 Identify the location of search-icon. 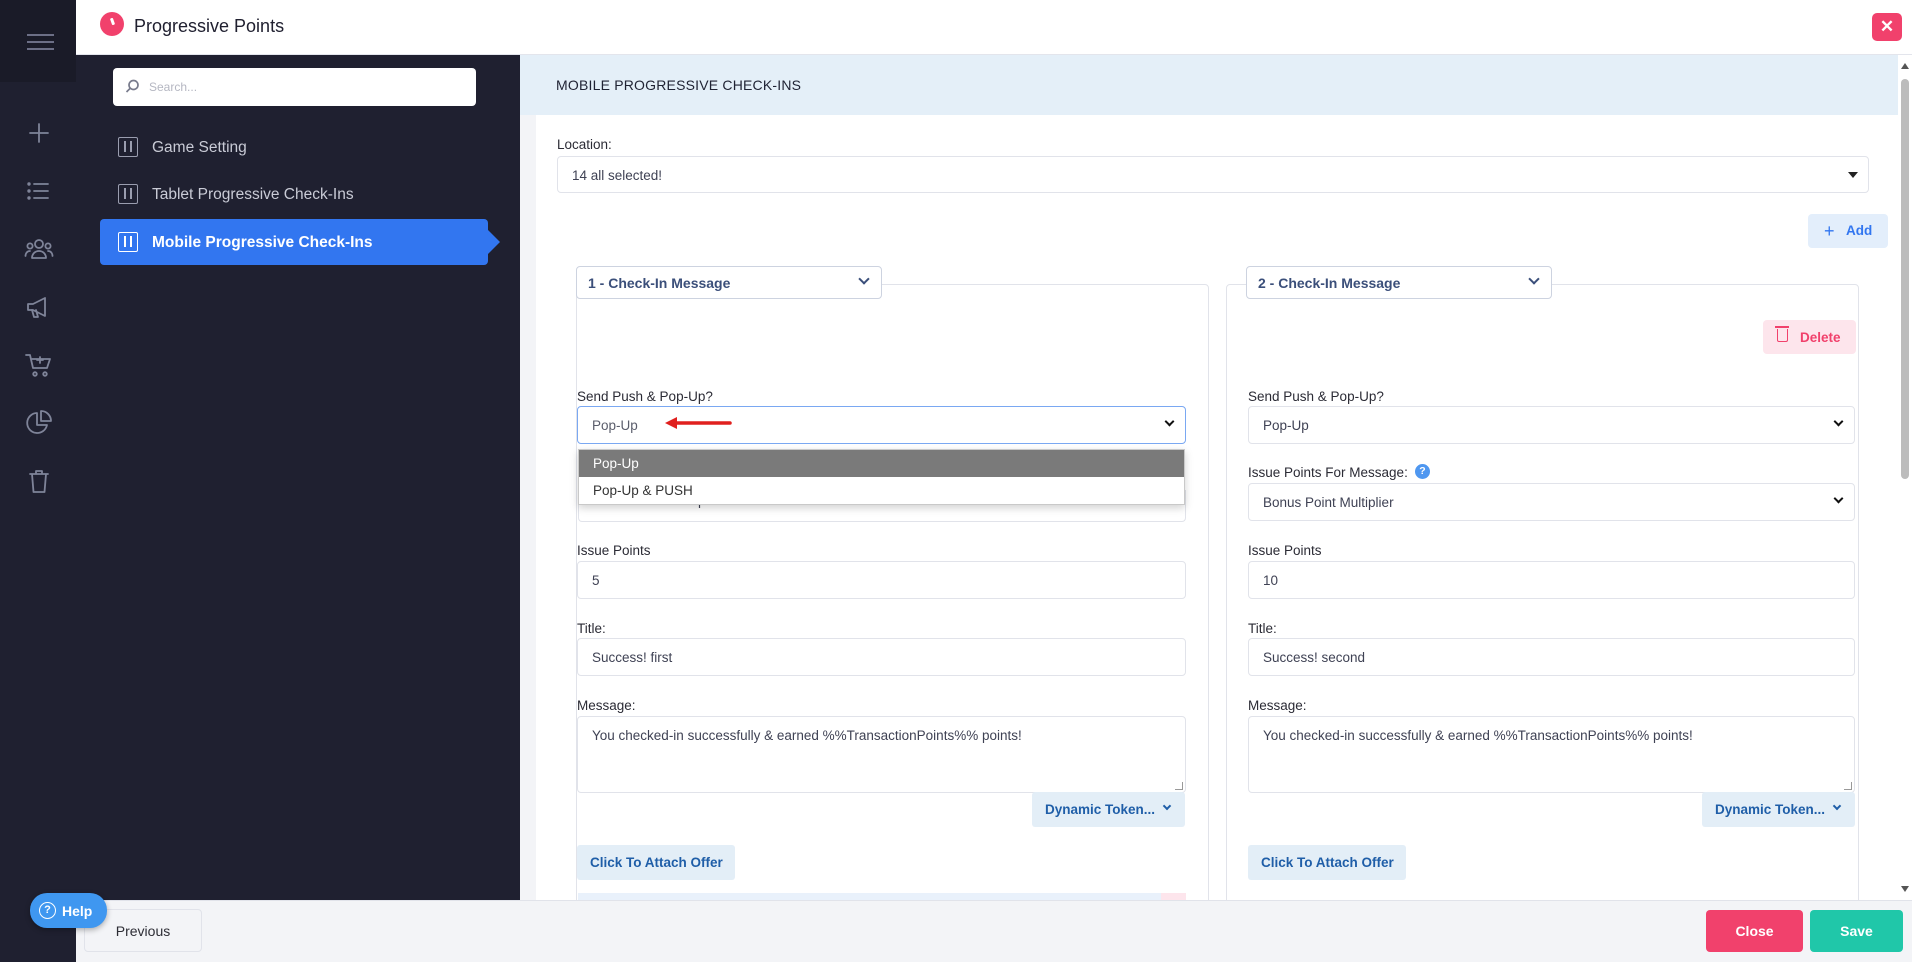
(132, 86).